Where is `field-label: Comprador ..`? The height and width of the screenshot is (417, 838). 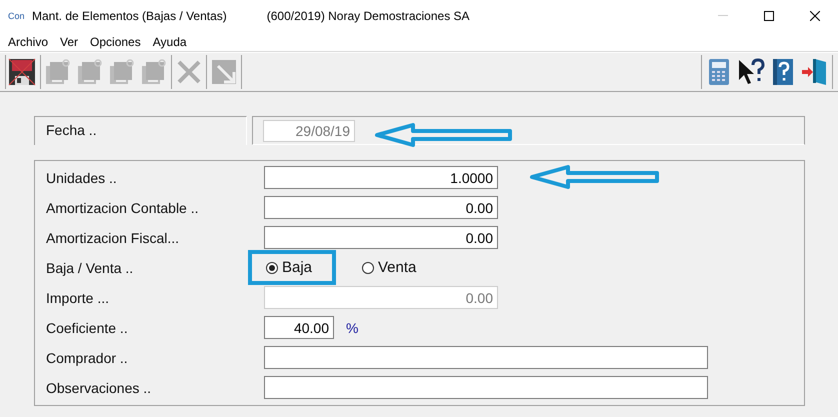 field-label: Comprador .. is located at coordinates (87, 358).